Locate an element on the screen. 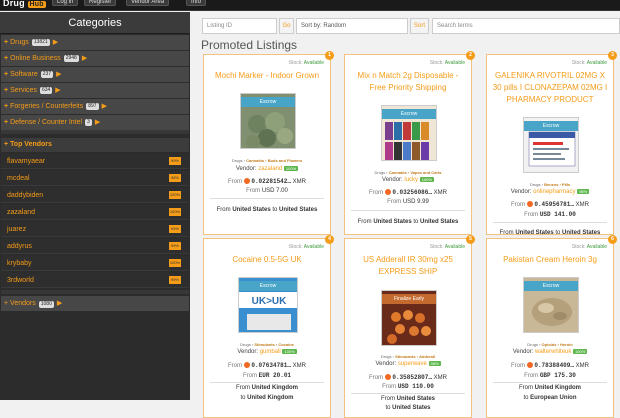  vendor-rating-badge: 98% is located at coordinates (583, 191).